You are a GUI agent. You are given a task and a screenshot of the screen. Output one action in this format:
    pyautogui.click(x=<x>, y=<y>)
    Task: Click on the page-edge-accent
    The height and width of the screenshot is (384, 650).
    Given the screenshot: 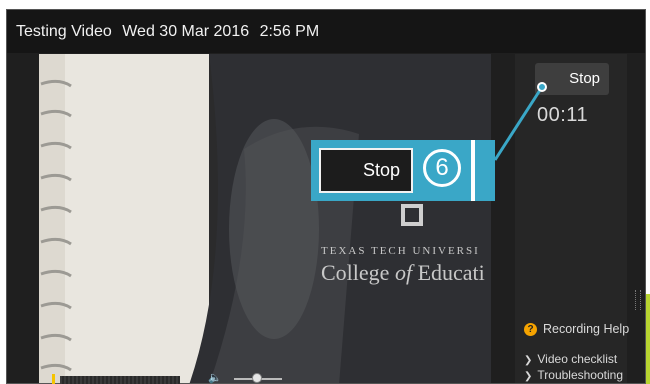 What is the action you would take?
    pyautogui.click(x=648, y=339)
    